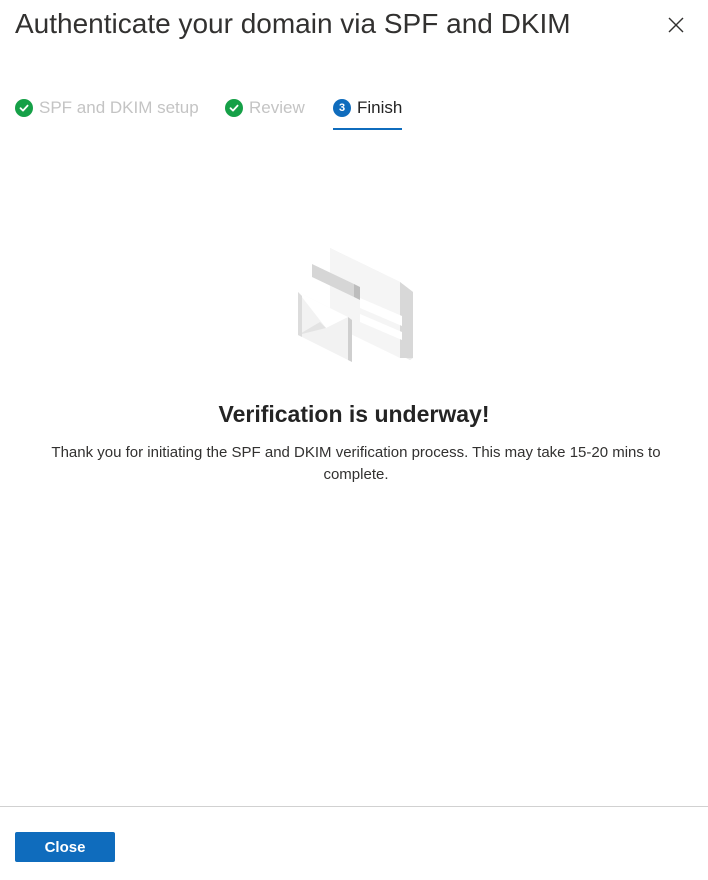 This screenshot has height=880, width=708. I want to click on step-spf-dkim-setup: SPF and DKIM setup, so click(107, 114).